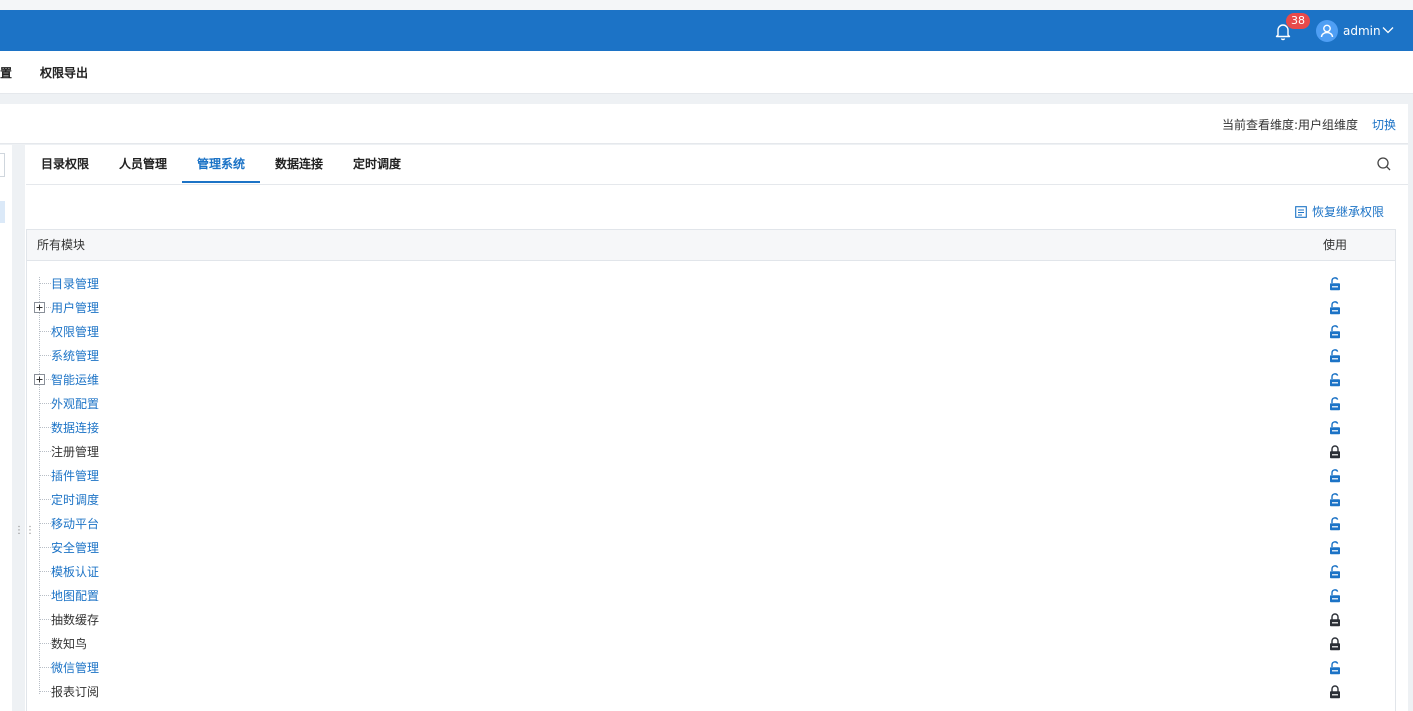 This screenshot has width=1413, height=711. I want to click on menu-item-permission-export: 权限导出, so click(64, 73).